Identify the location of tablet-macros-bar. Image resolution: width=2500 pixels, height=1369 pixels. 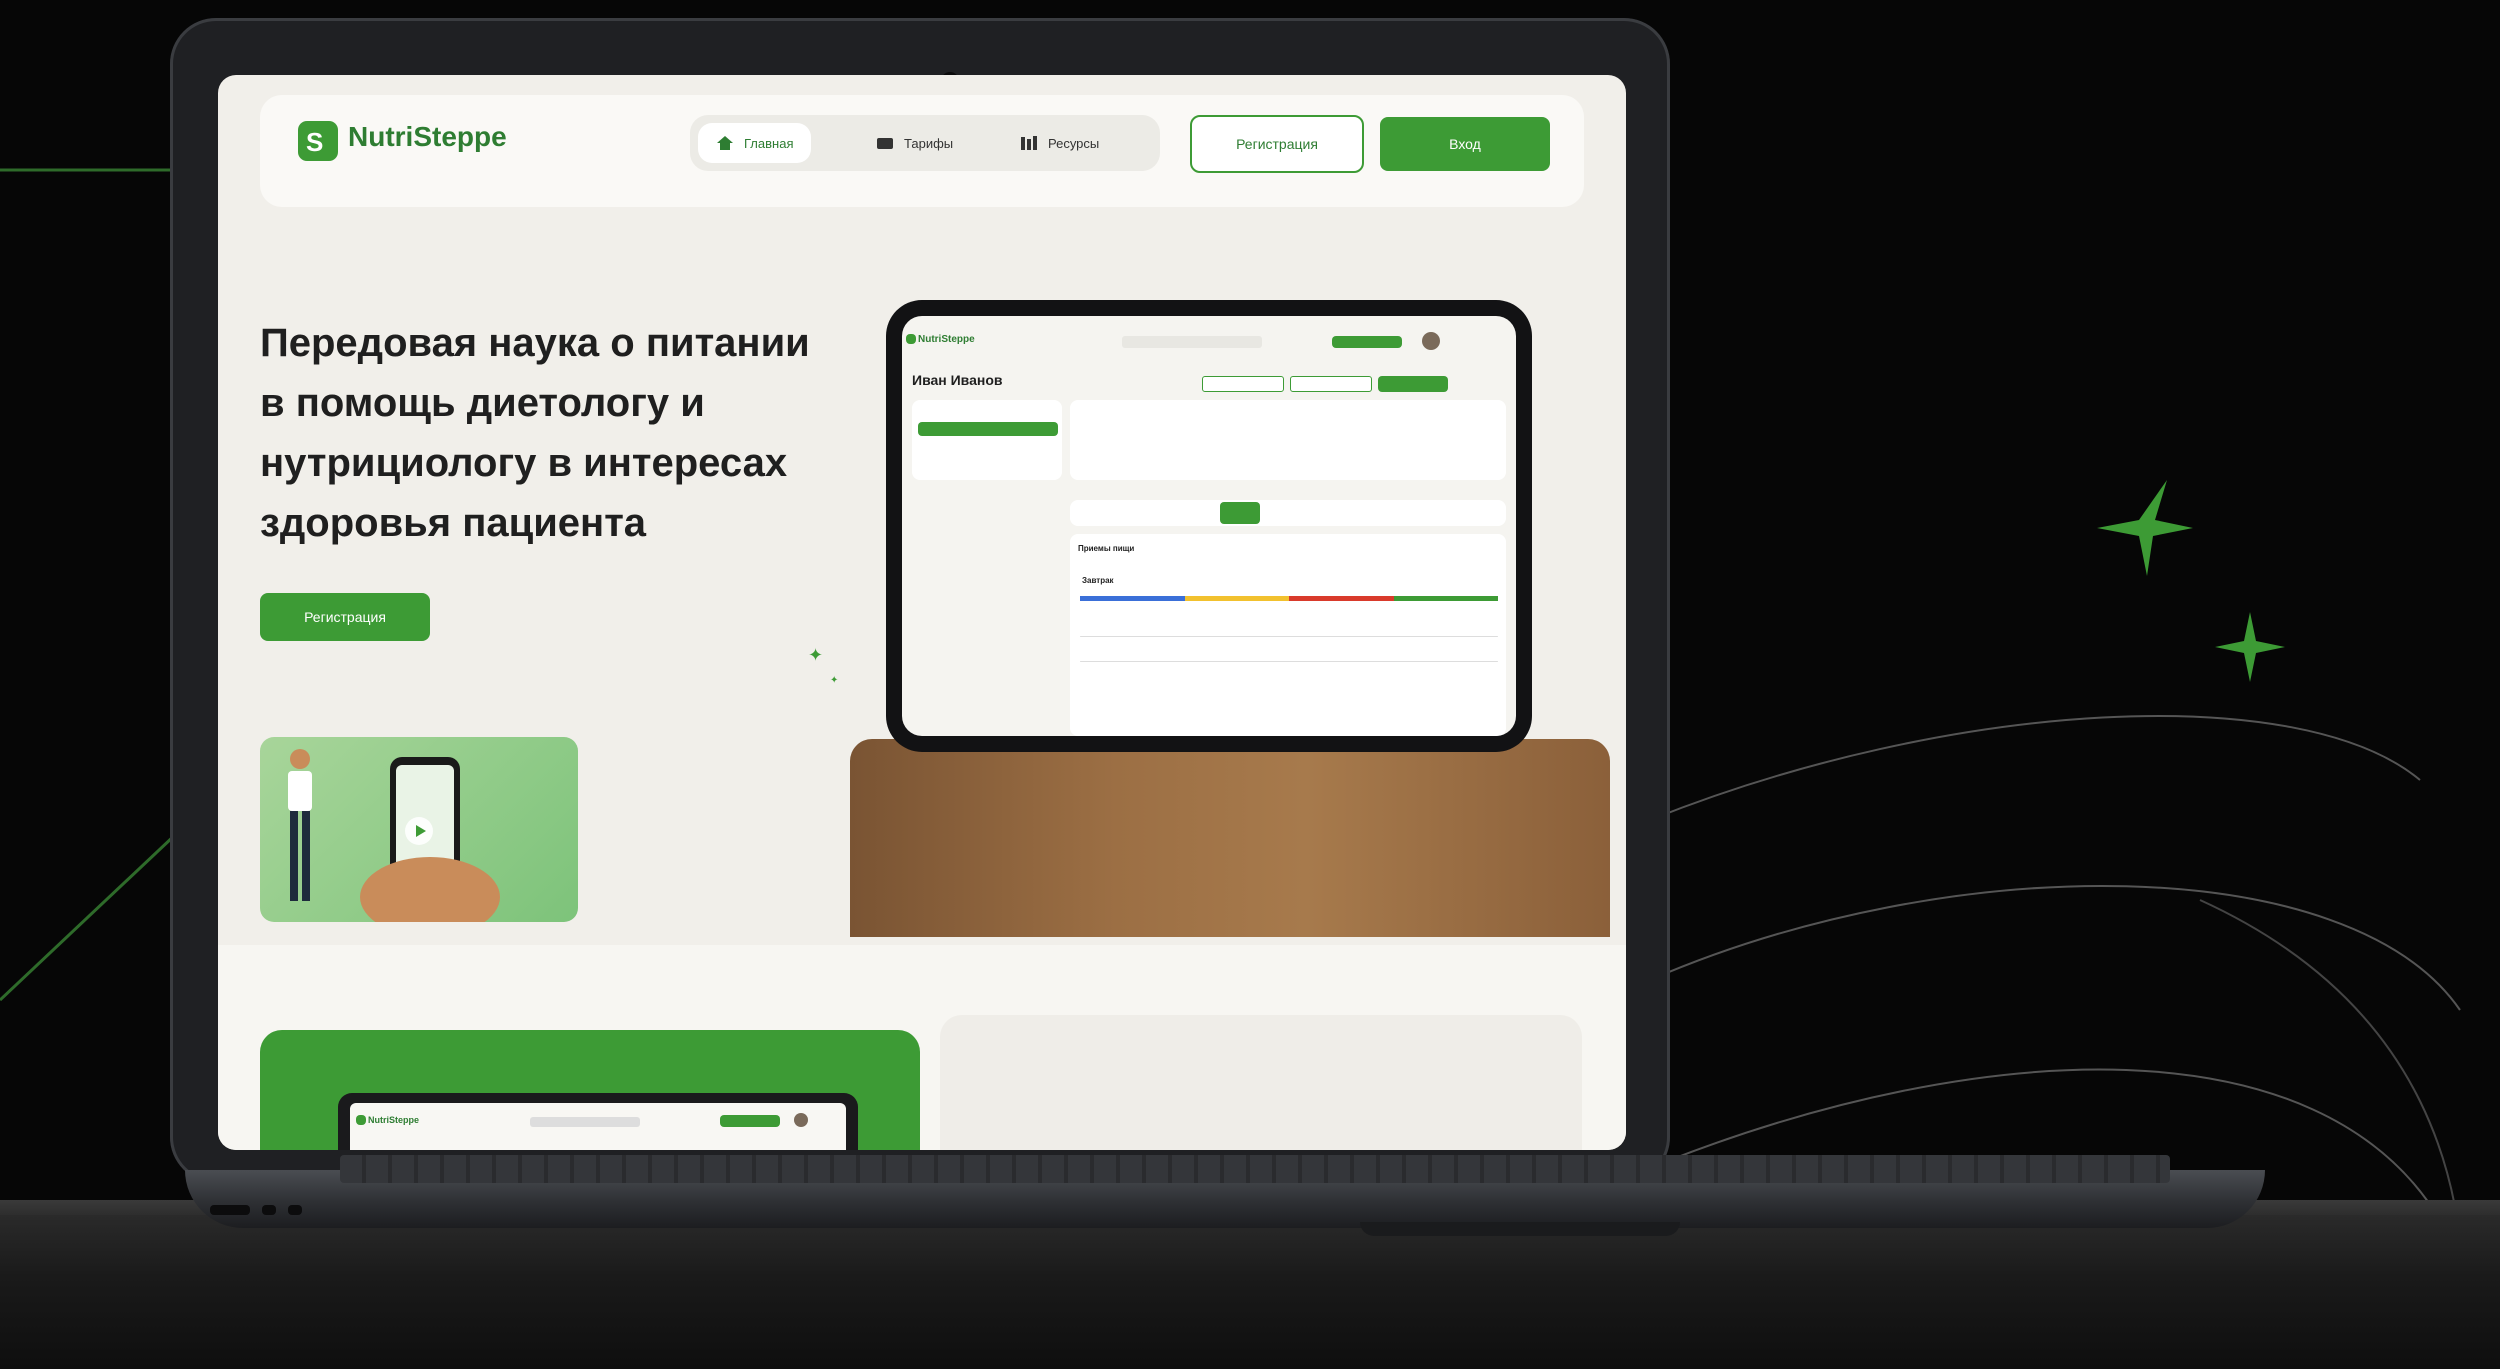
(1289, 598).